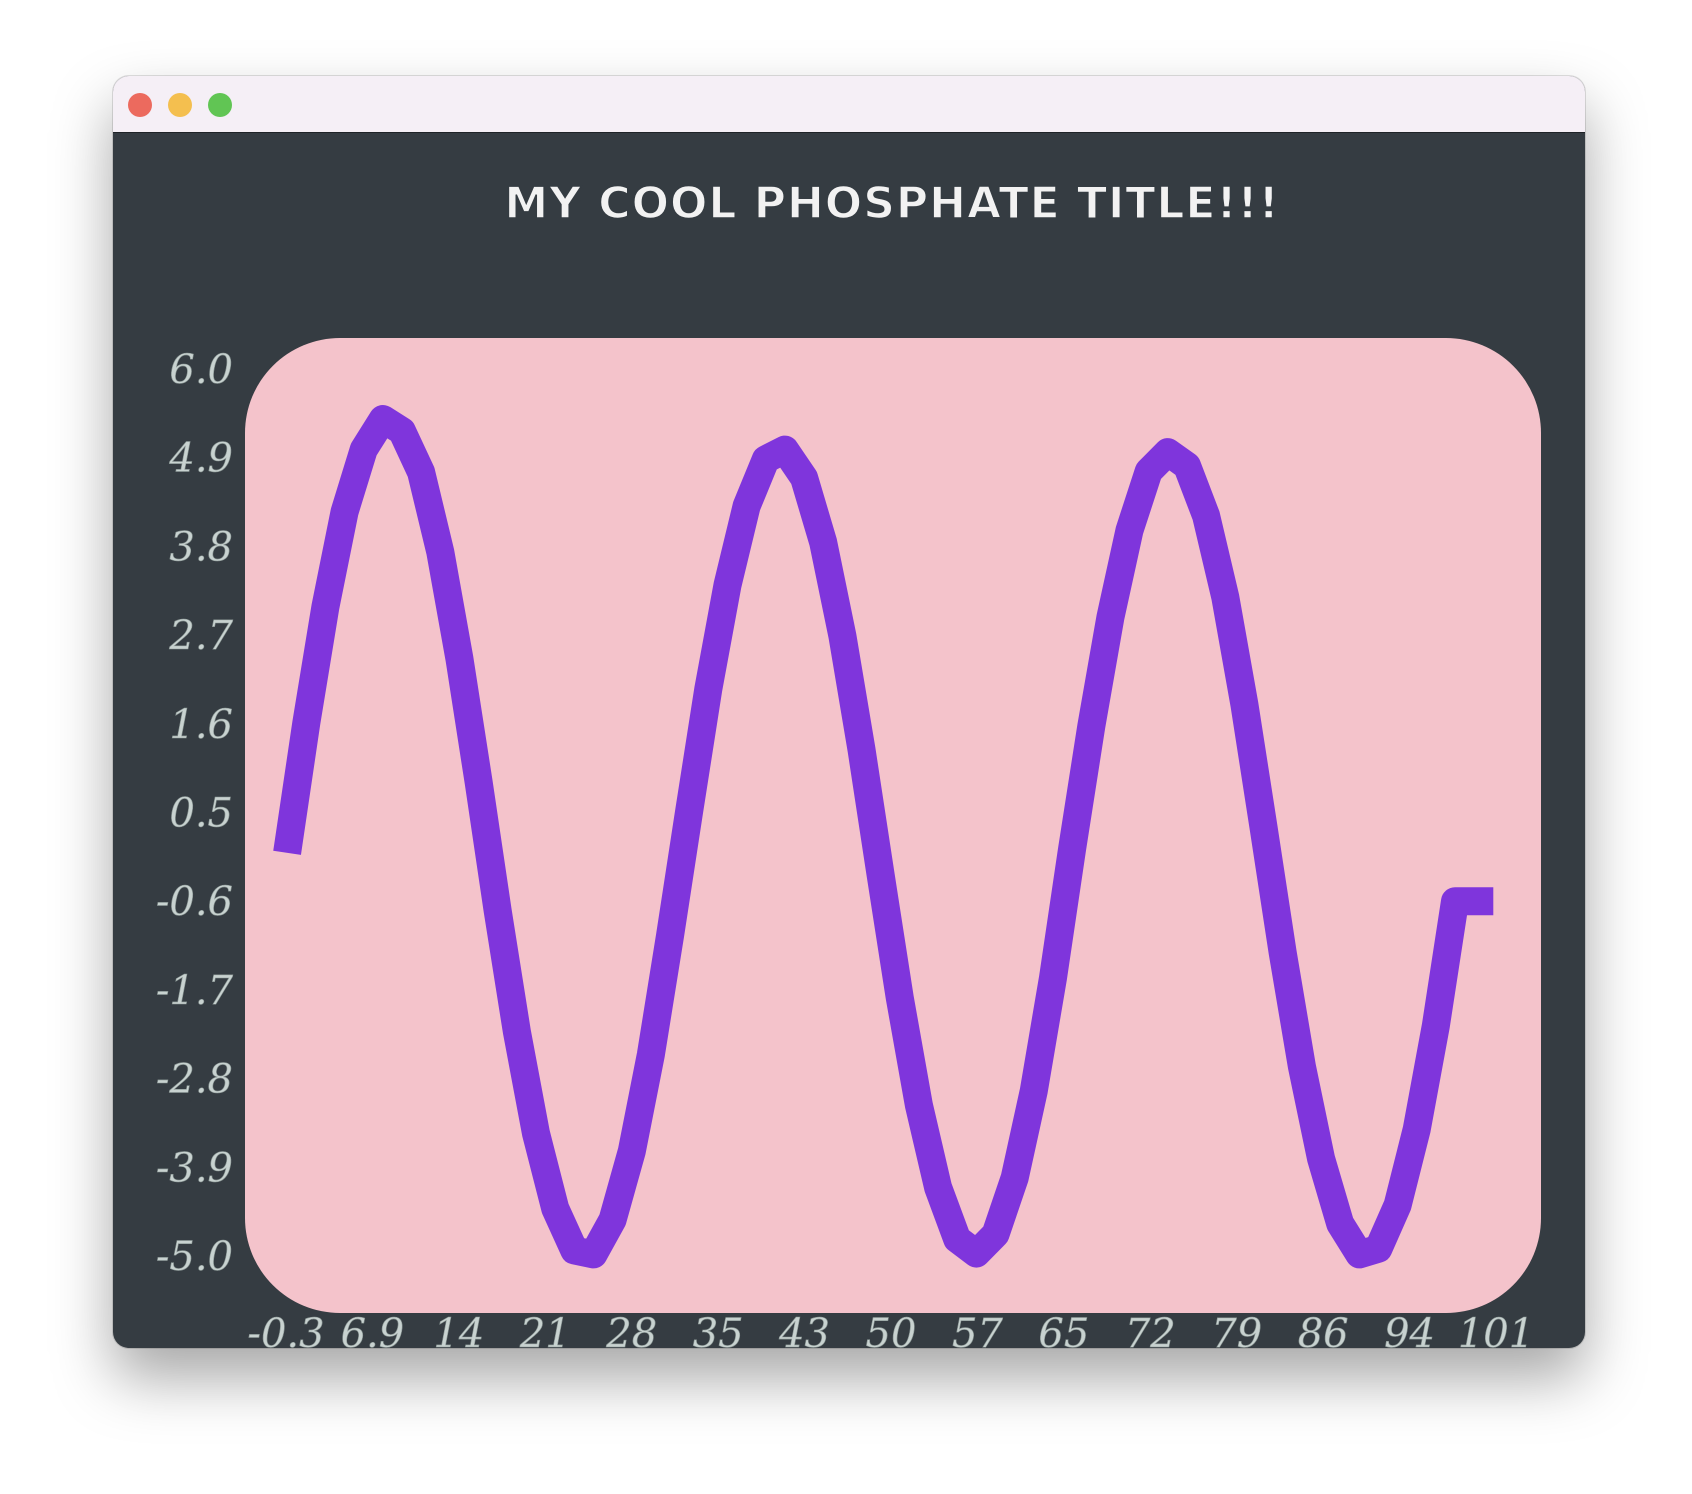 This screenshot has width=1692, height=1494. I want to click on x-tick-label: 57, so click(977, 1329).